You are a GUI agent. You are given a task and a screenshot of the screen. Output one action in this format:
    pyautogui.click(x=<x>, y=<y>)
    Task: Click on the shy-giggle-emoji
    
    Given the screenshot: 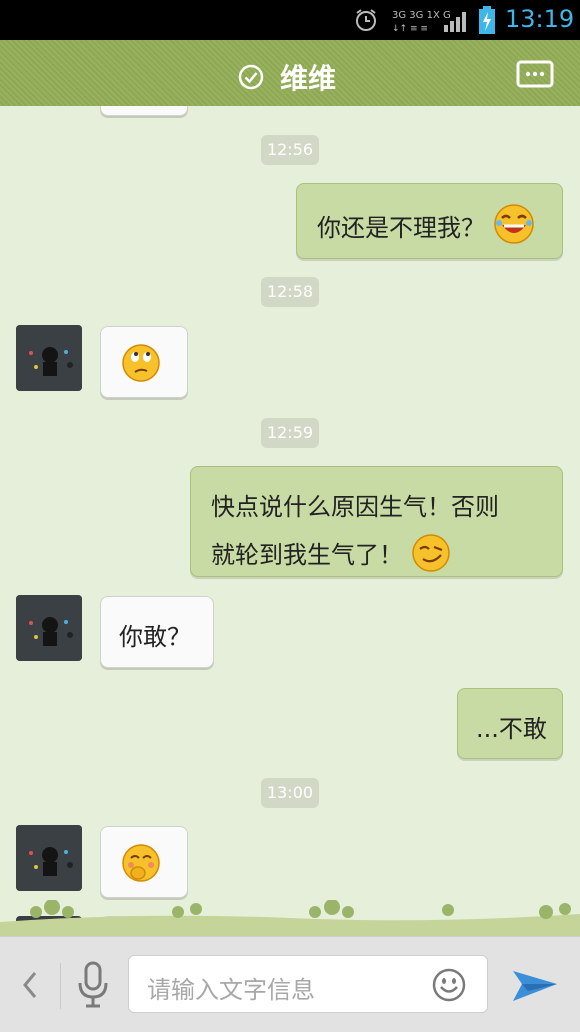 What is the action you would take?
    pyautogui.click(x=141, y=863)
    